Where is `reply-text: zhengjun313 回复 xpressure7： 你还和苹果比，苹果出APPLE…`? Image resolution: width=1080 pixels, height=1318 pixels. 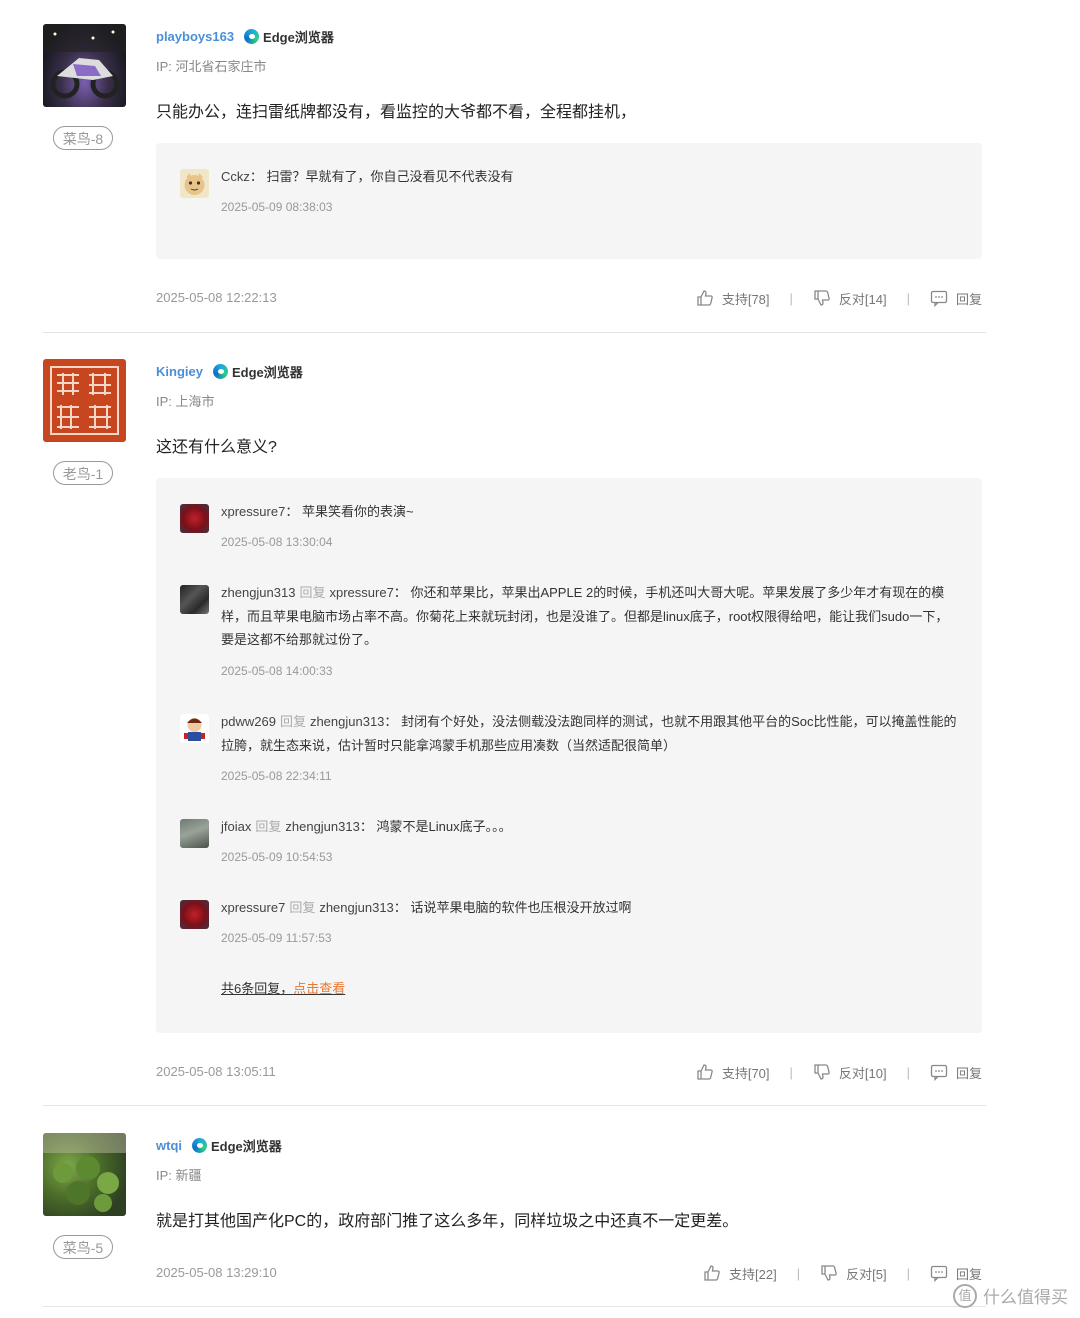 reply-text: zhengjun313 回复 xpressure7： 你还和苹果比，苹果出APPLE… is located at coordinates (591, 616).